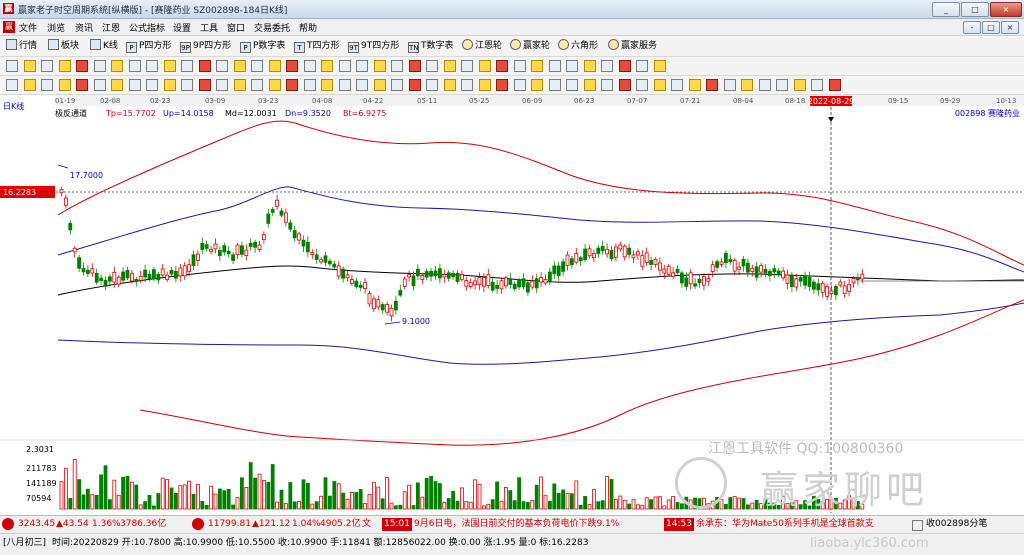 The width and height of the screenshot is (1024, 555). What do you see at coordinates (946, 9) in the screenshot?
I see `minimize-button: _` at bounding box center [946, 9].